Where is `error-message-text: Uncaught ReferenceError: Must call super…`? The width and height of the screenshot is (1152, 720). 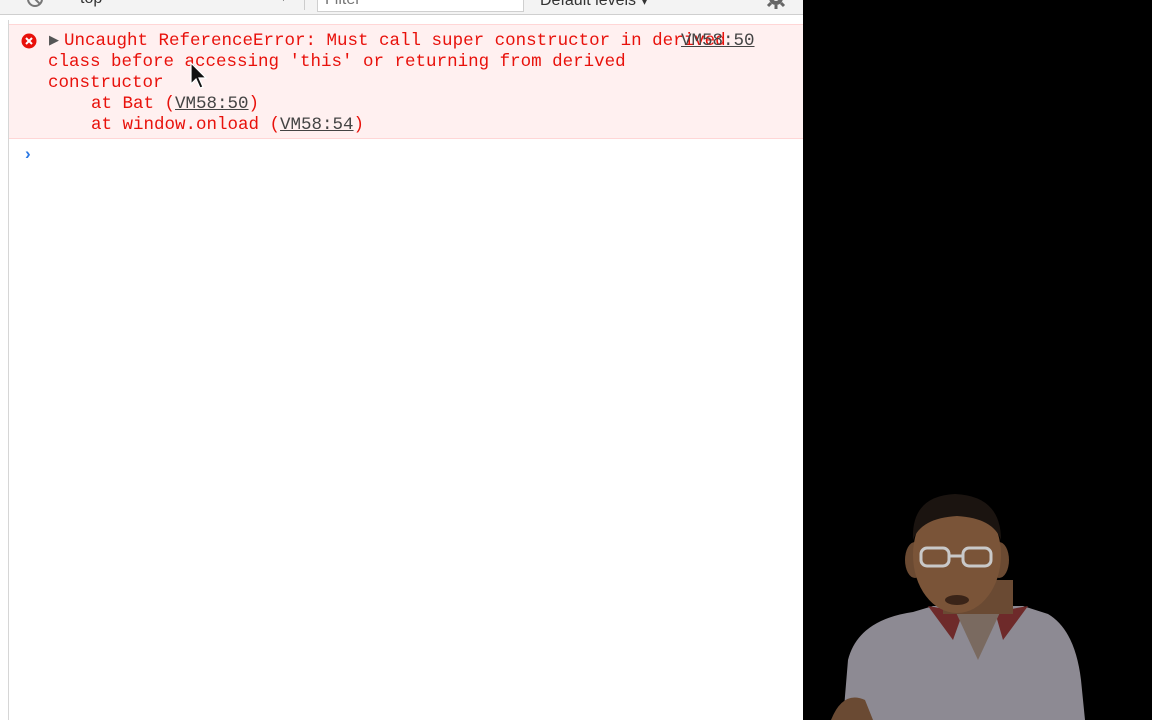 error-message-text: Uncaught ReferenceError: Must call super… is located at coordinates (392, 62).